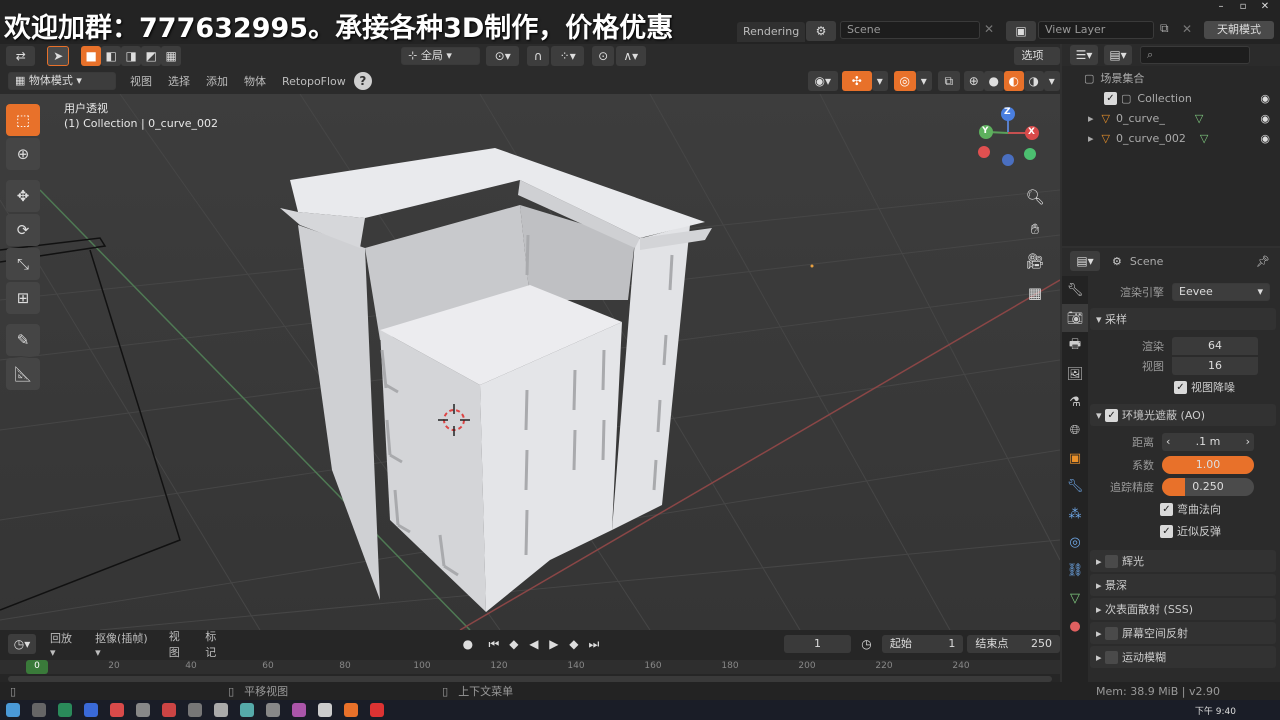 This screenshot has width=1280, height=720. I want to click on minimize-icon: –, so click(1221, 7).